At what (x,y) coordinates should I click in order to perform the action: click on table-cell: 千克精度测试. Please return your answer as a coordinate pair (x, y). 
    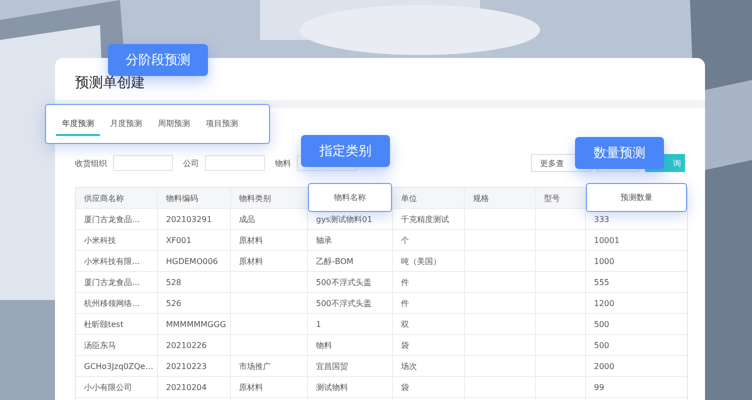
    Looking at the image, I should click on (425, 219).